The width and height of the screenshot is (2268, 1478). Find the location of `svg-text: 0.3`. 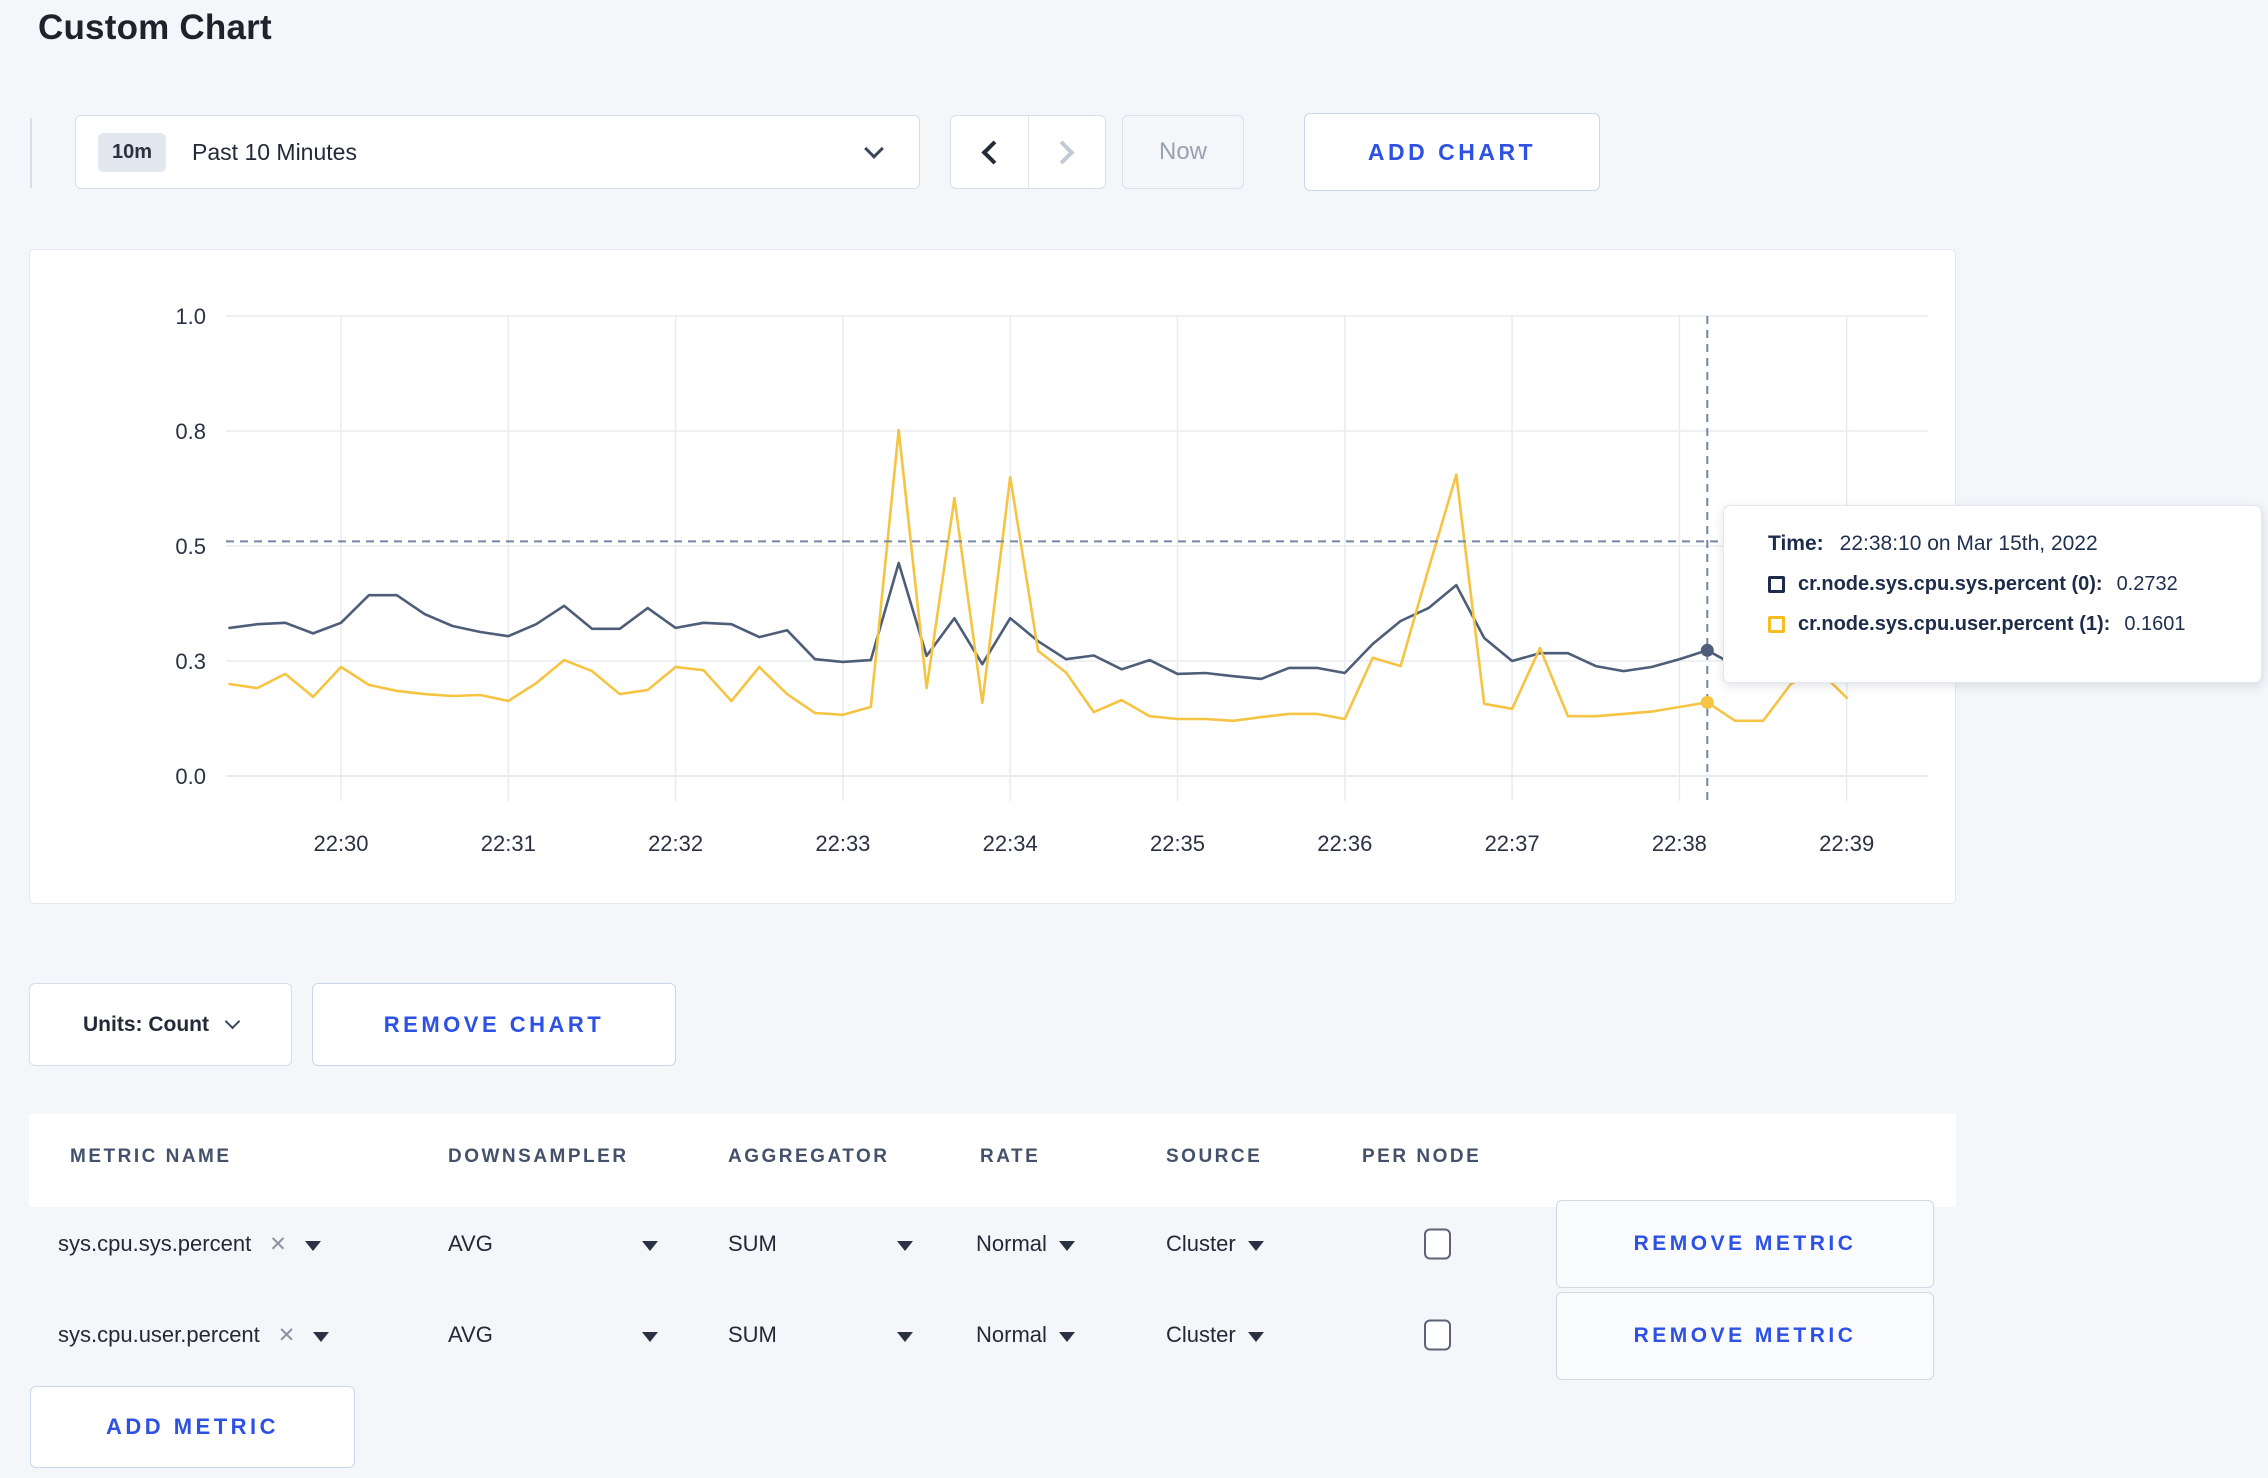

svg-text: 0.3 is located at coordinates (190, 661).